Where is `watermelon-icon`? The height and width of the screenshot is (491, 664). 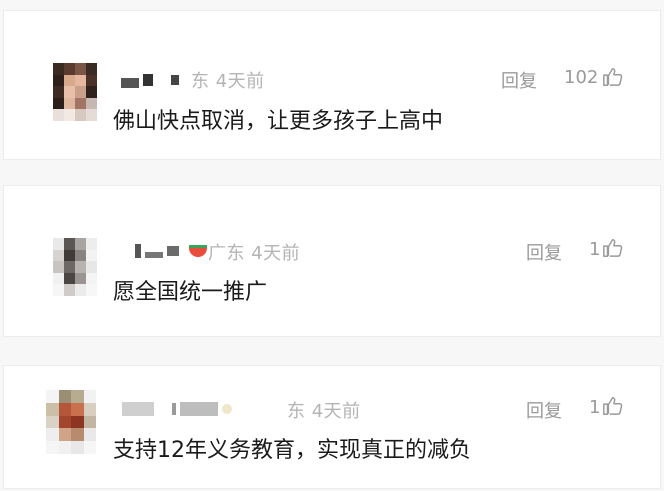
watermelon-icon is located at coordinates (198, 251).